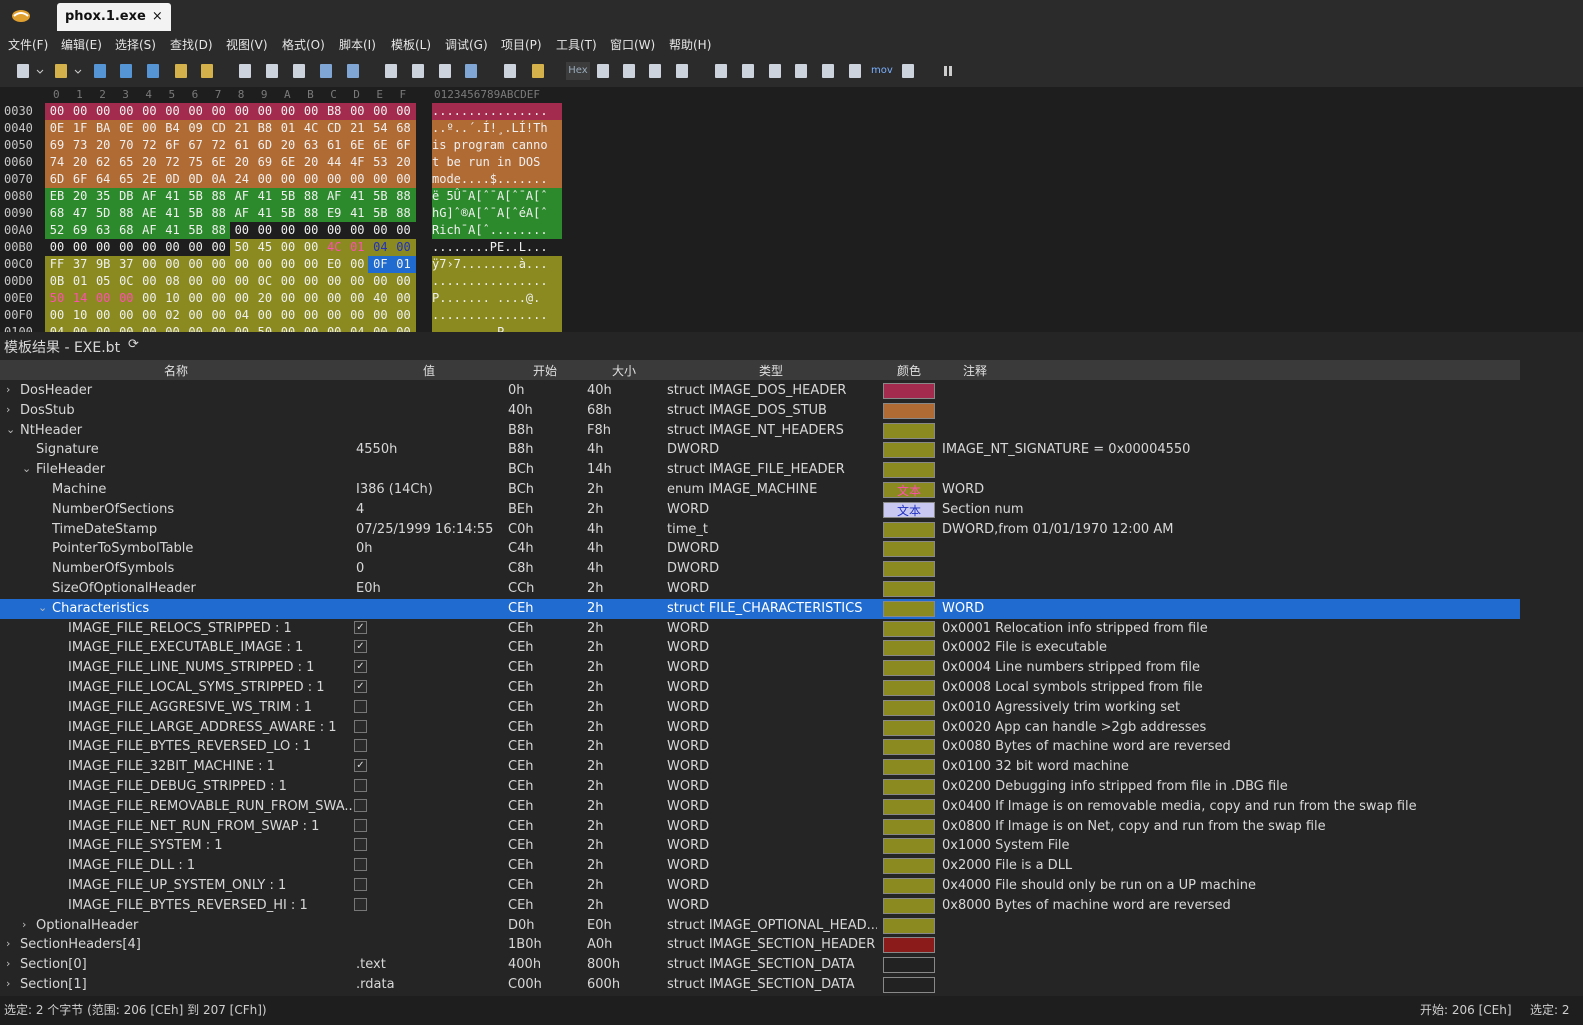 This screenshot has width=1583, height=1025. I want to click on close-tab-icon: ×, so click(157, 16).